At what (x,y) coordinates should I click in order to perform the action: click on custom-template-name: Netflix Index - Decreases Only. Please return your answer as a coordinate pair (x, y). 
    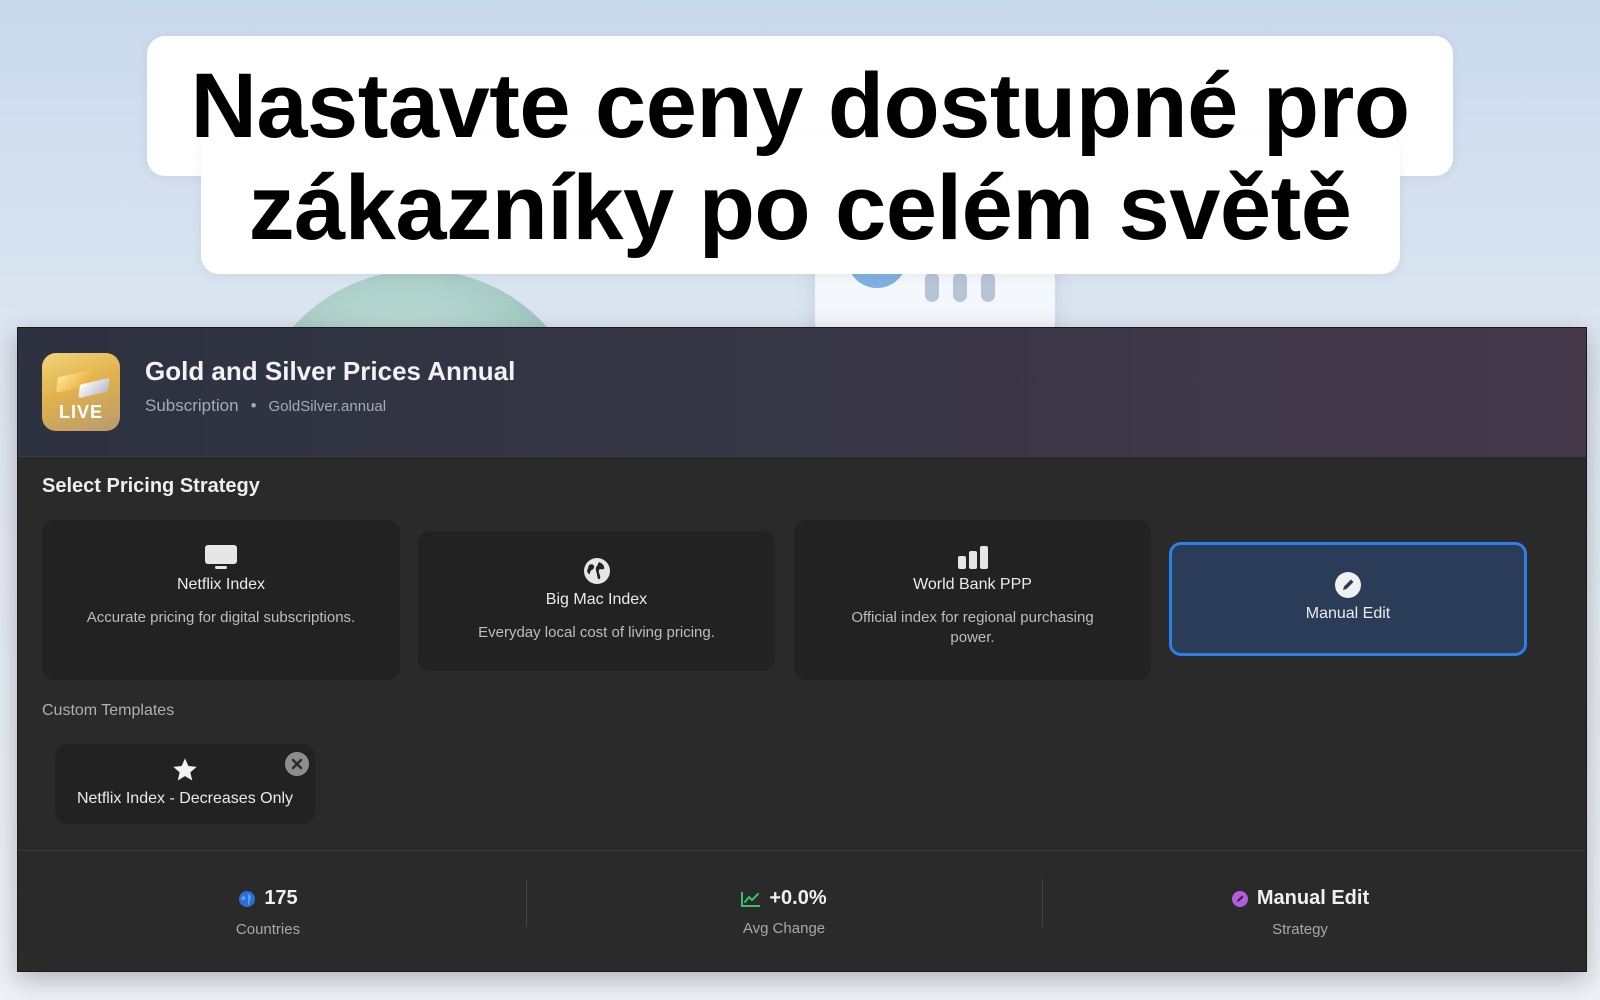
    Looking at the image, I should click on (185, 798).